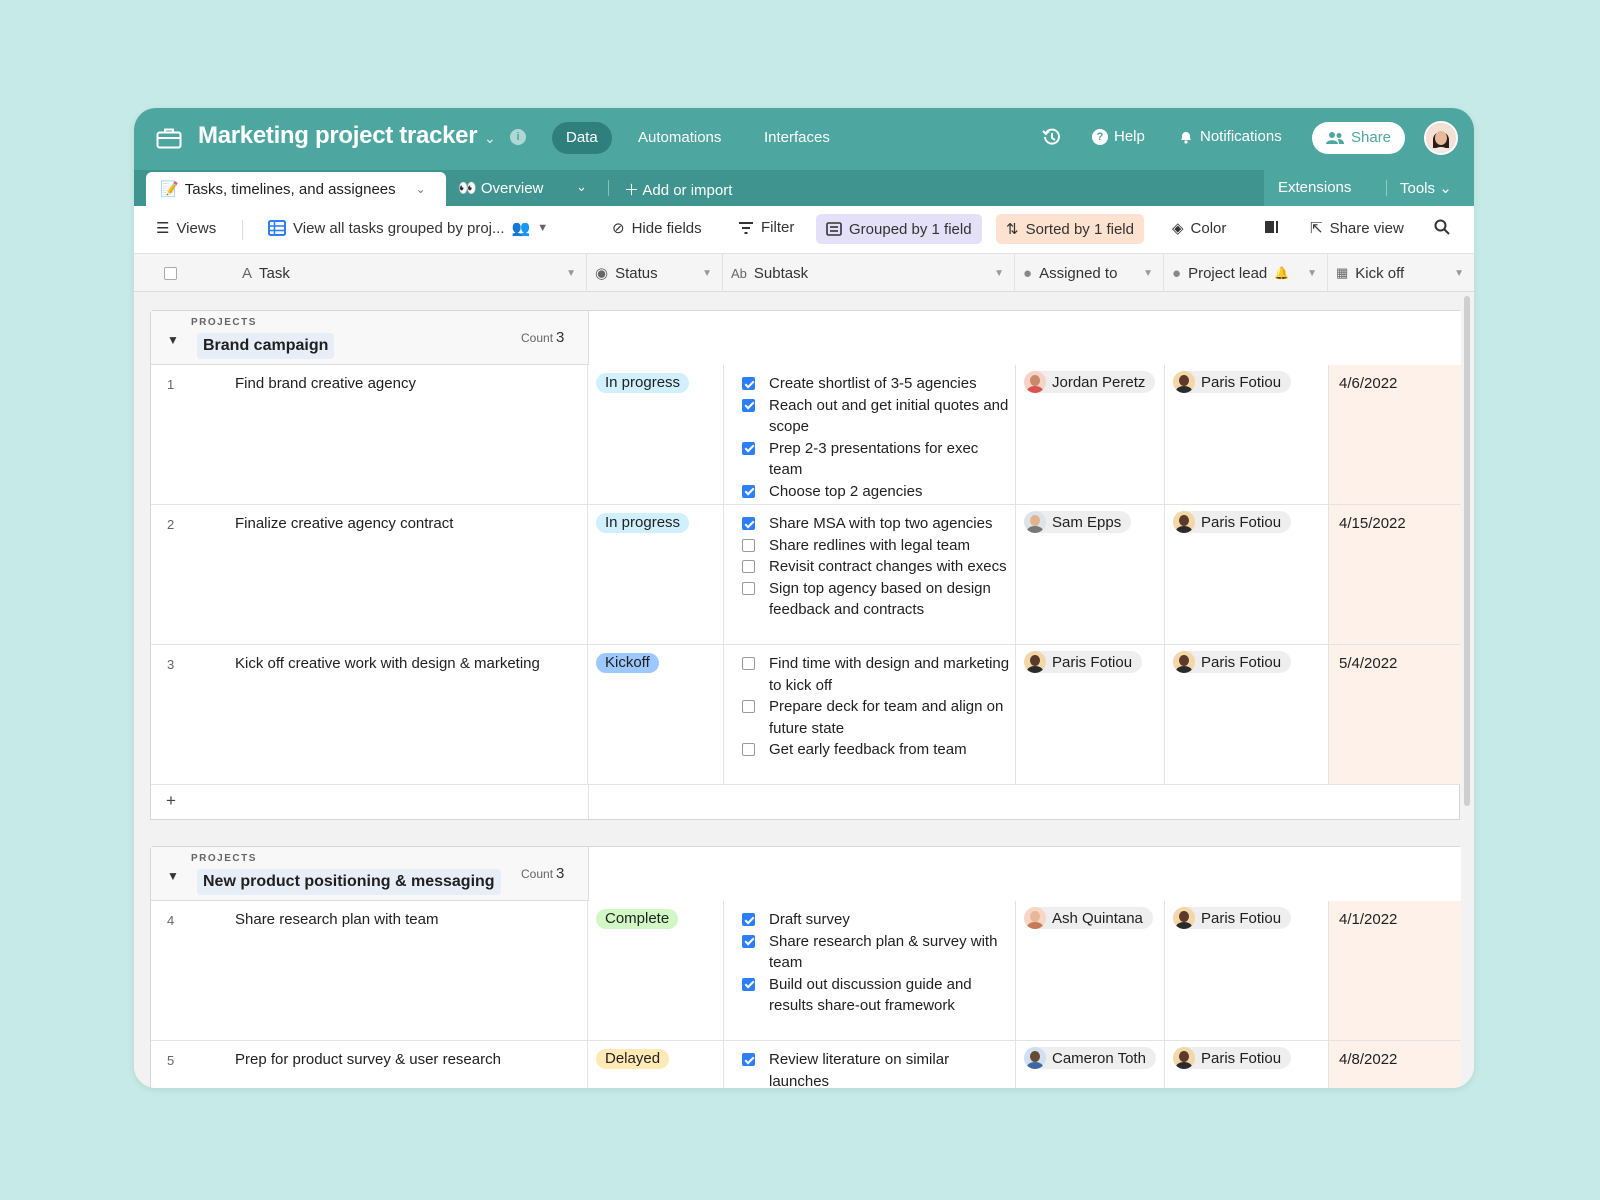 This screenshot has width=1600, height=1200. I want to click on hide-fields-button: ⊘ Hide fields, so click(657, 228).